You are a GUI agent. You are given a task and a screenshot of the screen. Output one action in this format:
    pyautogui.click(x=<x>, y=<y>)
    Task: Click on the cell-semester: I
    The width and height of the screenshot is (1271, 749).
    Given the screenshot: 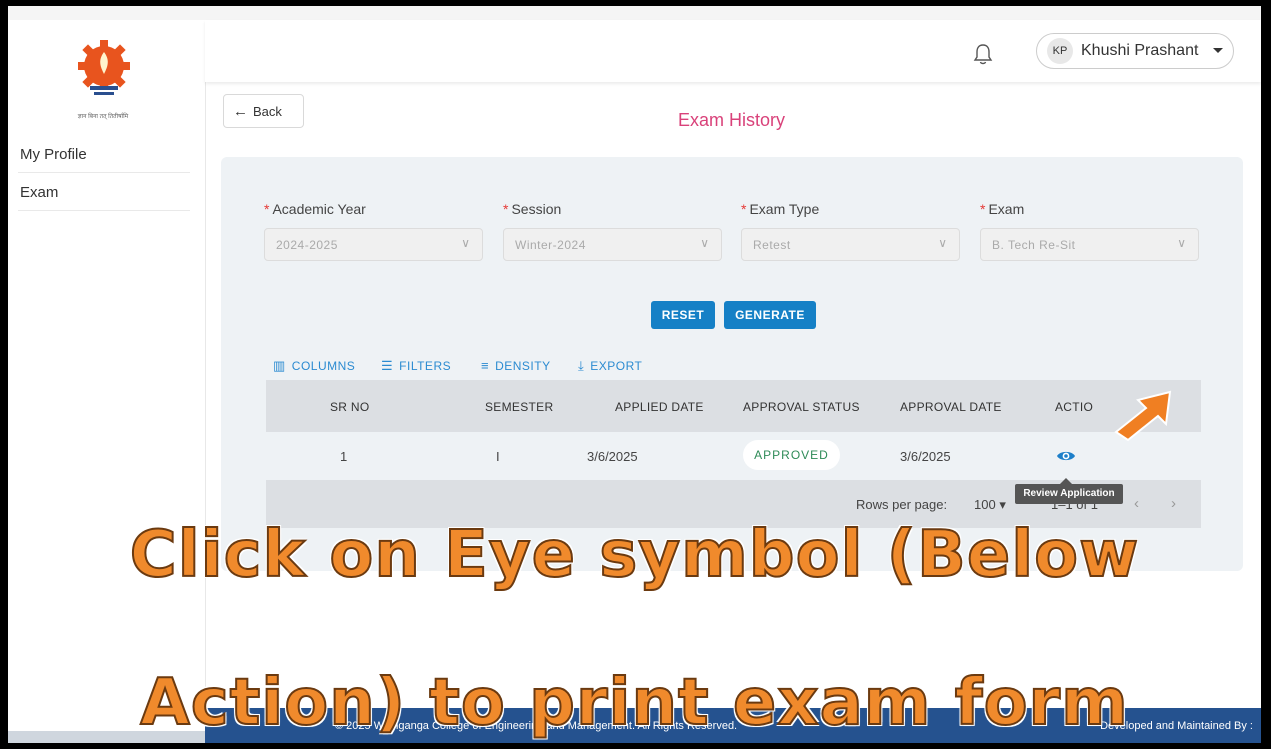 What is the action you would take?
    pyautogui.click(x=498, y=456)
    